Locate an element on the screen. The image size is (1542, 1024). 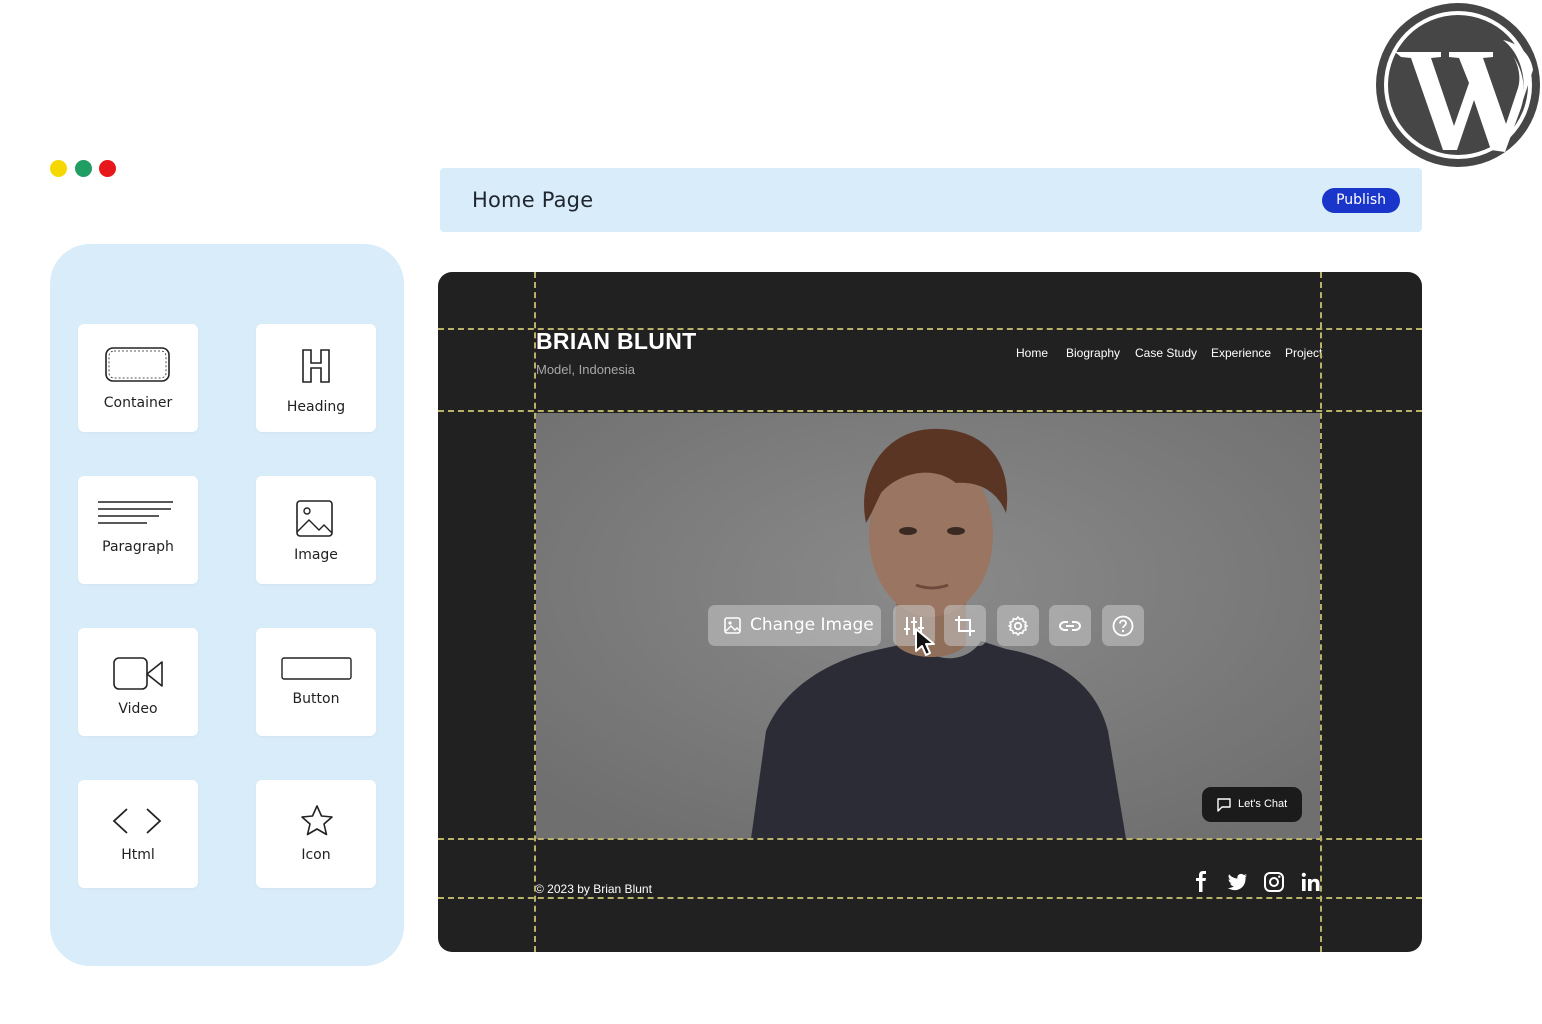
widget-button: Button is located at coordinates (316, 682).